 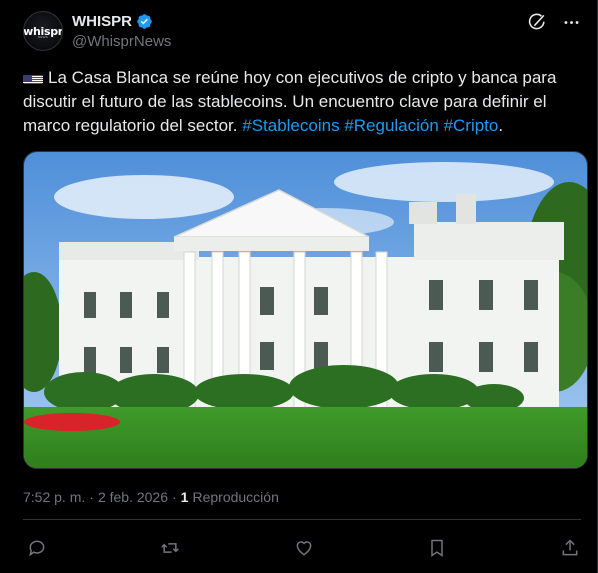 What do you see at coordinates (54, 497) in the screenshot?
I see `timestamp-time: 7:52 p. m.` at bounding box center [54, 497].